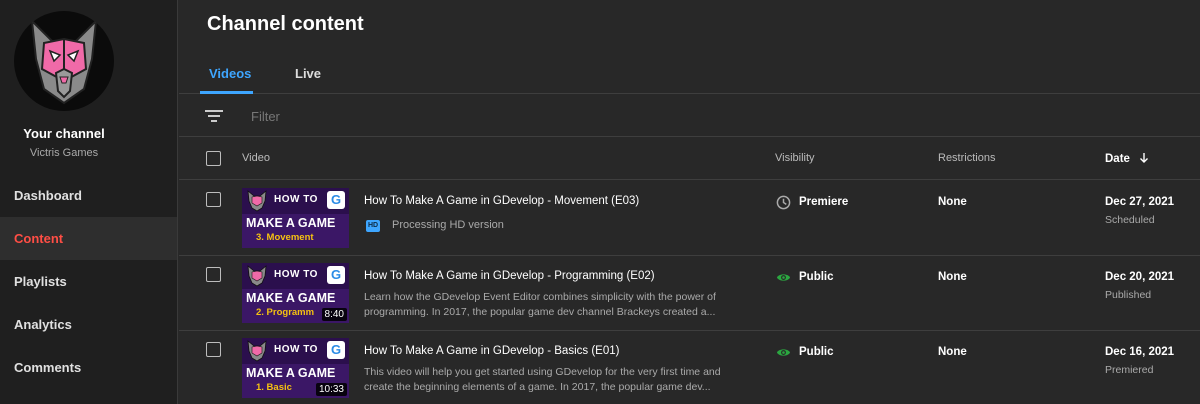 The height and width of the screenshot is (404, 1200). I want to click on hd-icon: HD, so click(373, 226).